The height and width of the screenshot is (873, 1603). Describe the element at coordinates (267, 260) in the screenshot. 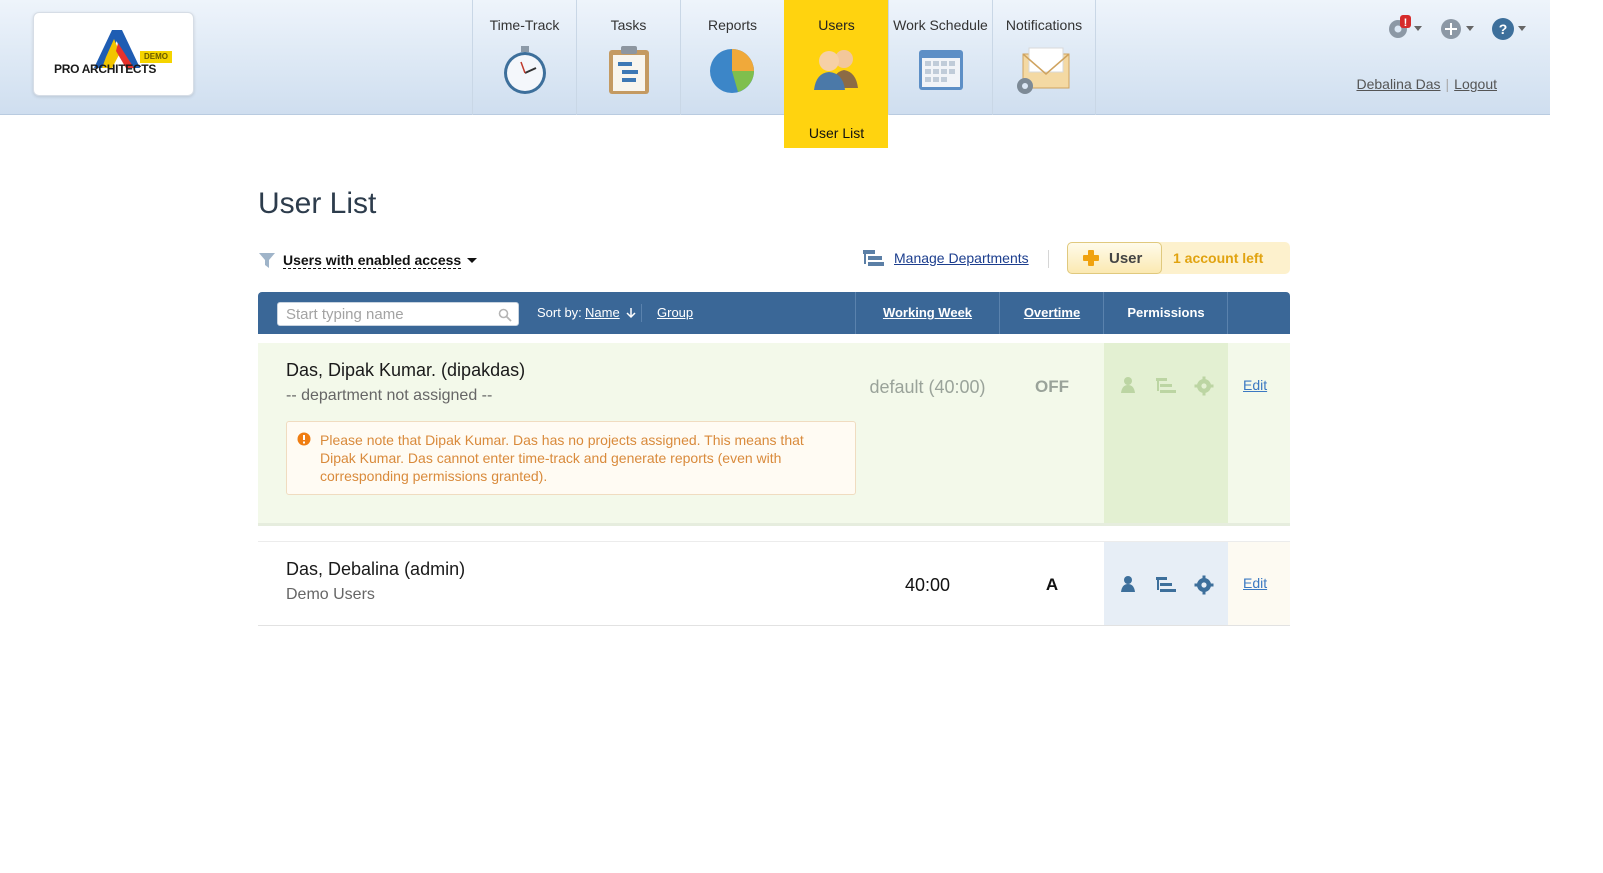

I see `filter-icon` at that location.